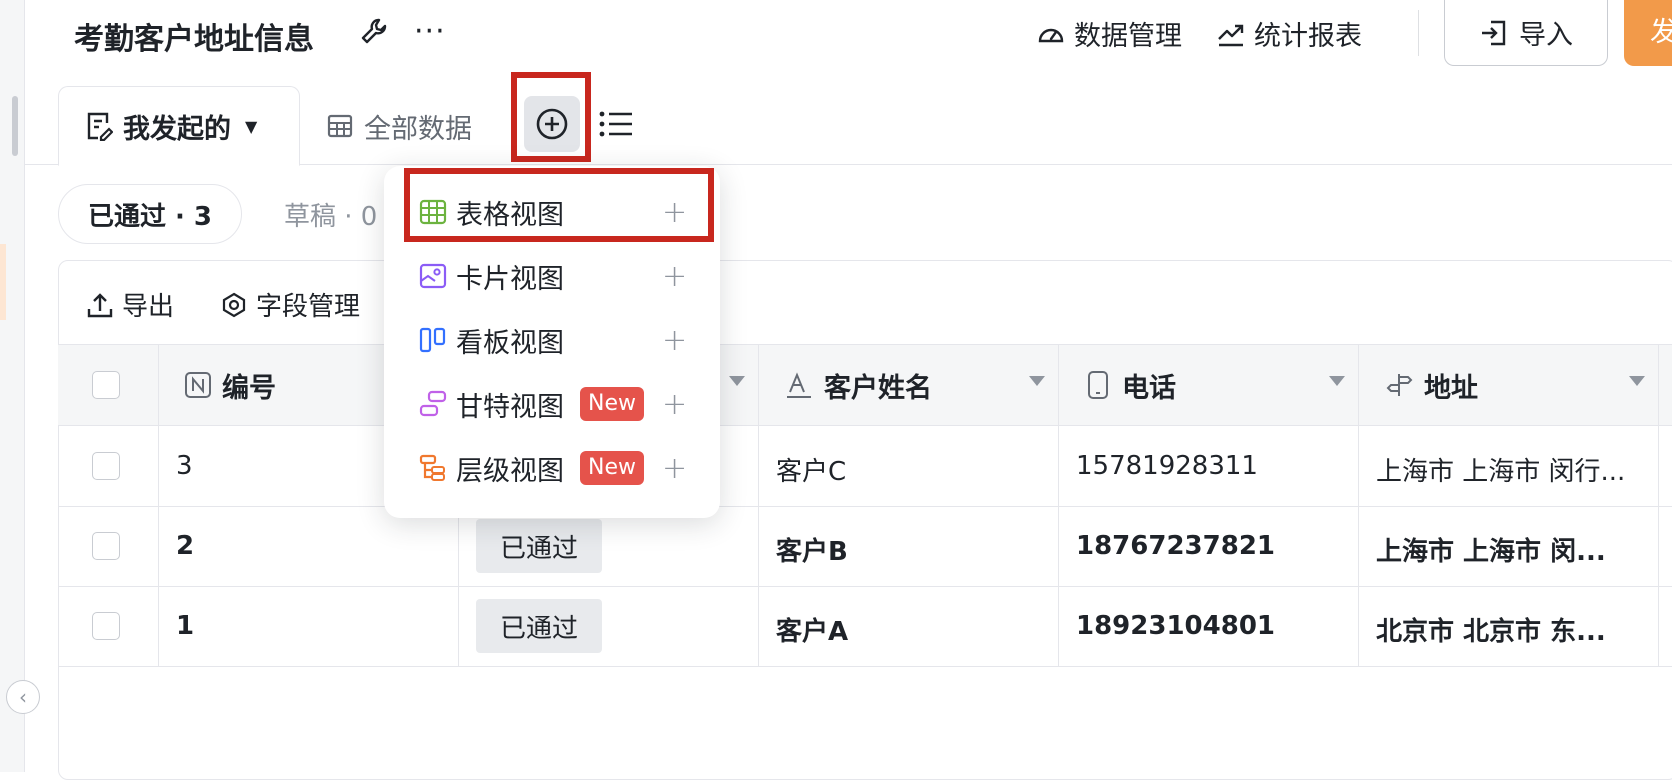 The width and height of the screenshot is (1672, 780). I want to click on card-view-icon, so click(433, 276).